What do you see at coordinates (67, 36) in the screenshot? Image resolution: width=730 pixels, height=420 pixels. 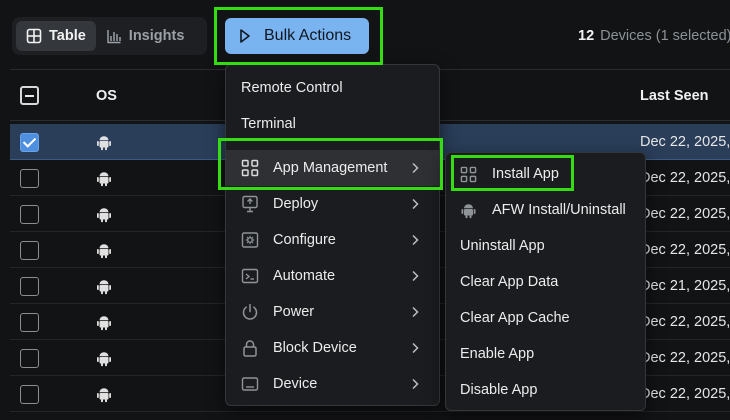 I see `tab-table-label: Table` at bounding box center [67, 36].